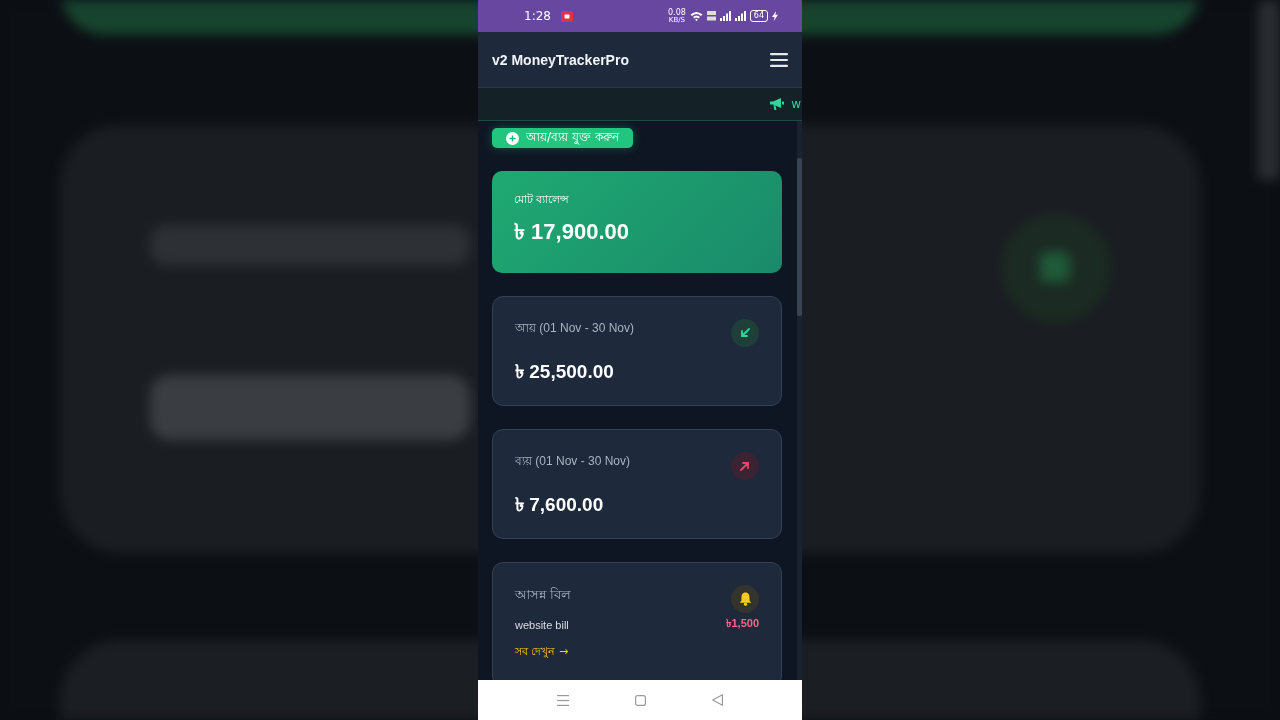 The image size is (1280, 720). I want to click on scrollbar-thumb, so click(799, 237).